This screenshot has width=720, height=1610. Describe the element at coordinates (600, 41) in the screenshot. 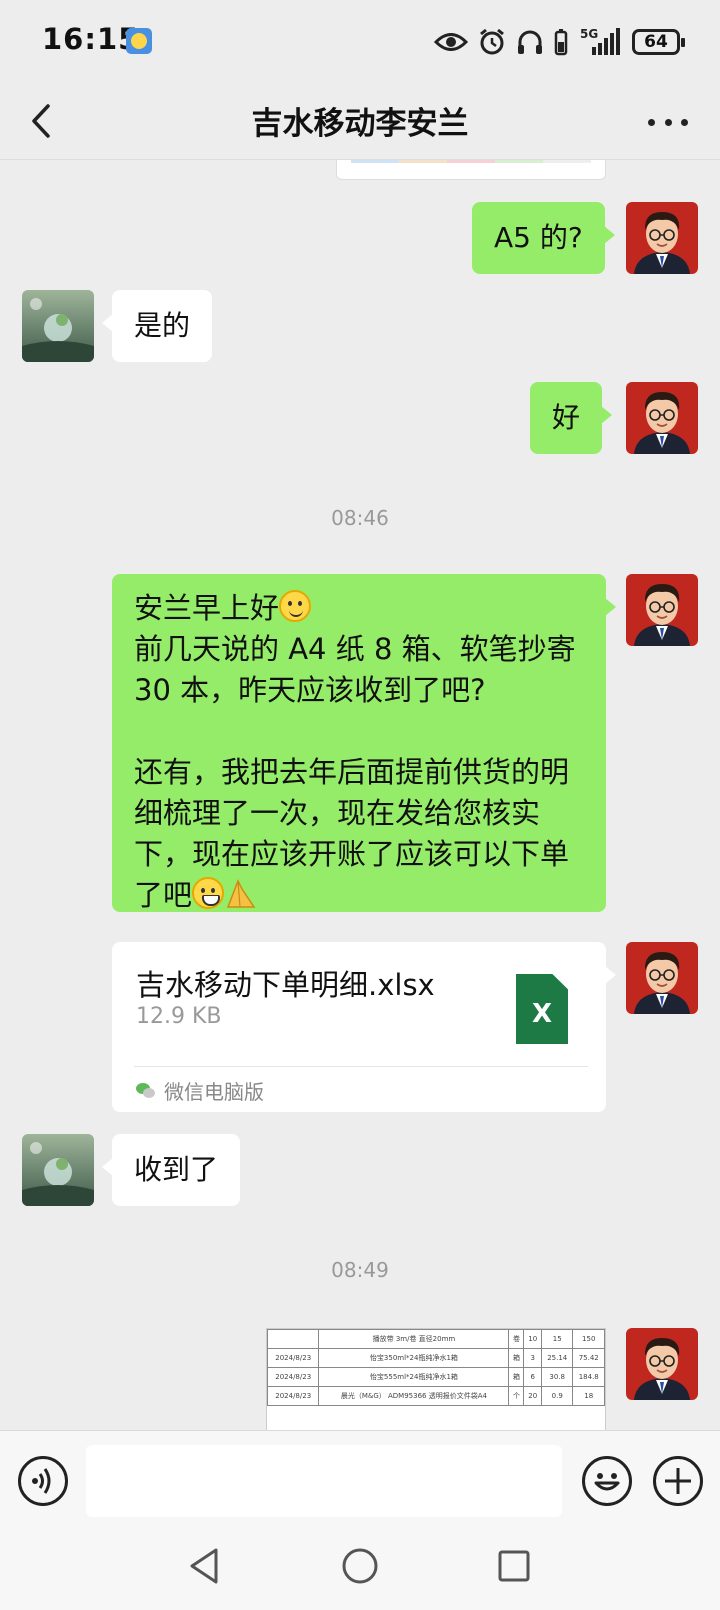

I see `signal-icon: 5G` at that location.